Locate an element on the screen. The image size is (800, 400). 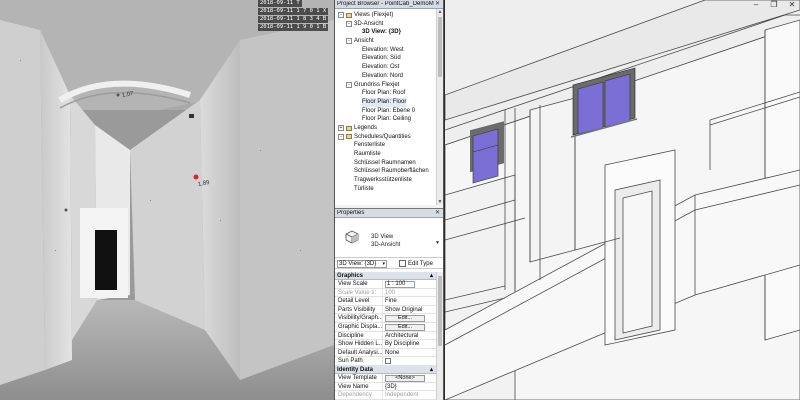
type-selector: 3D View 3D-Ansicht ▼ is located at coordinates (389, 238).